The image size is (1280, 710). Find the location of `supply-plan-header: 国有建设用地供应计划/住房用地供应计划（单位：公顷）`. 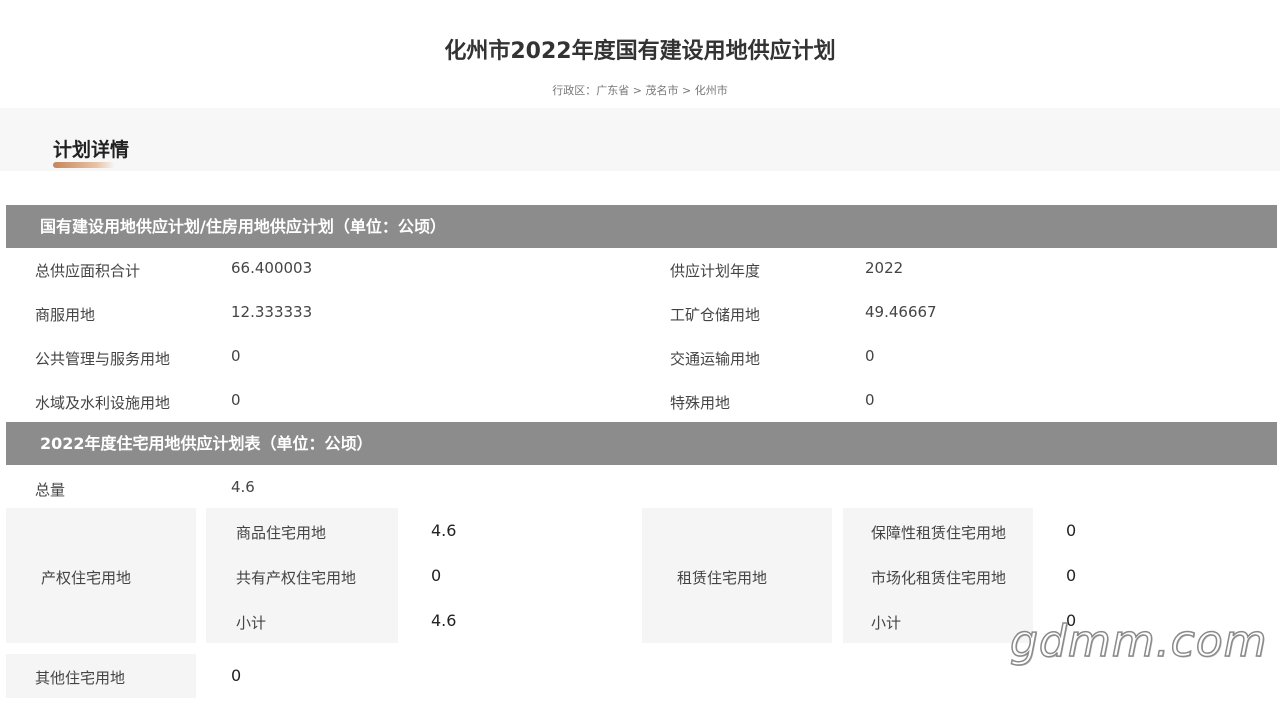

supply-plan-header: 国有建设用地供应计划/住房用地供应计划（单位：公顷） is located at coordinates (641, 226).